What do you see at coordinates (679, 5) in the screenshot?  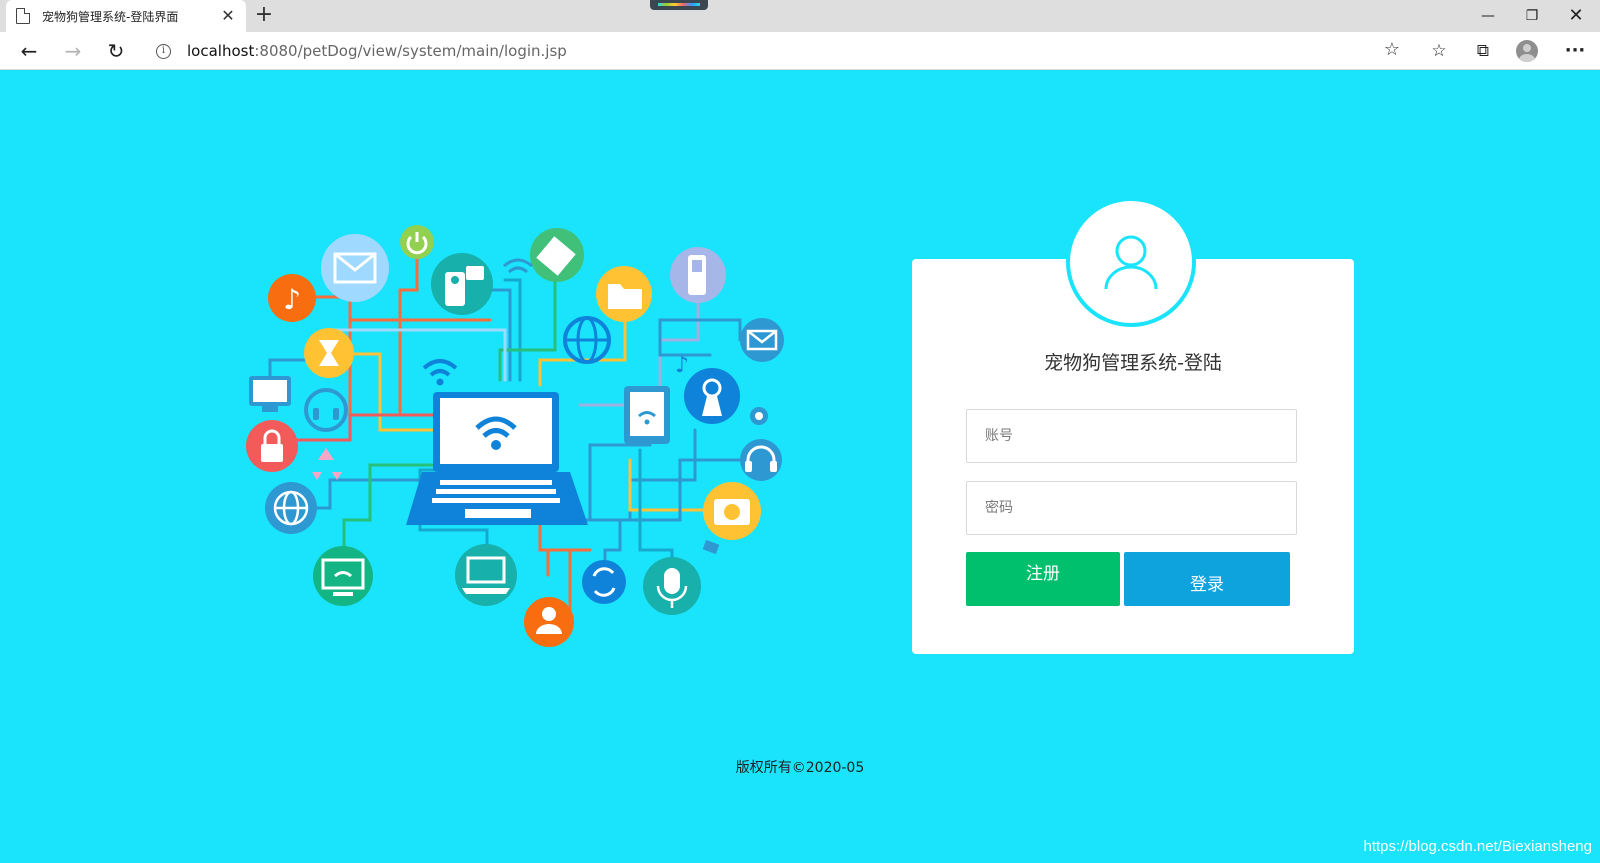 I see `window-drag-handle` at bounding box center [679, 5].